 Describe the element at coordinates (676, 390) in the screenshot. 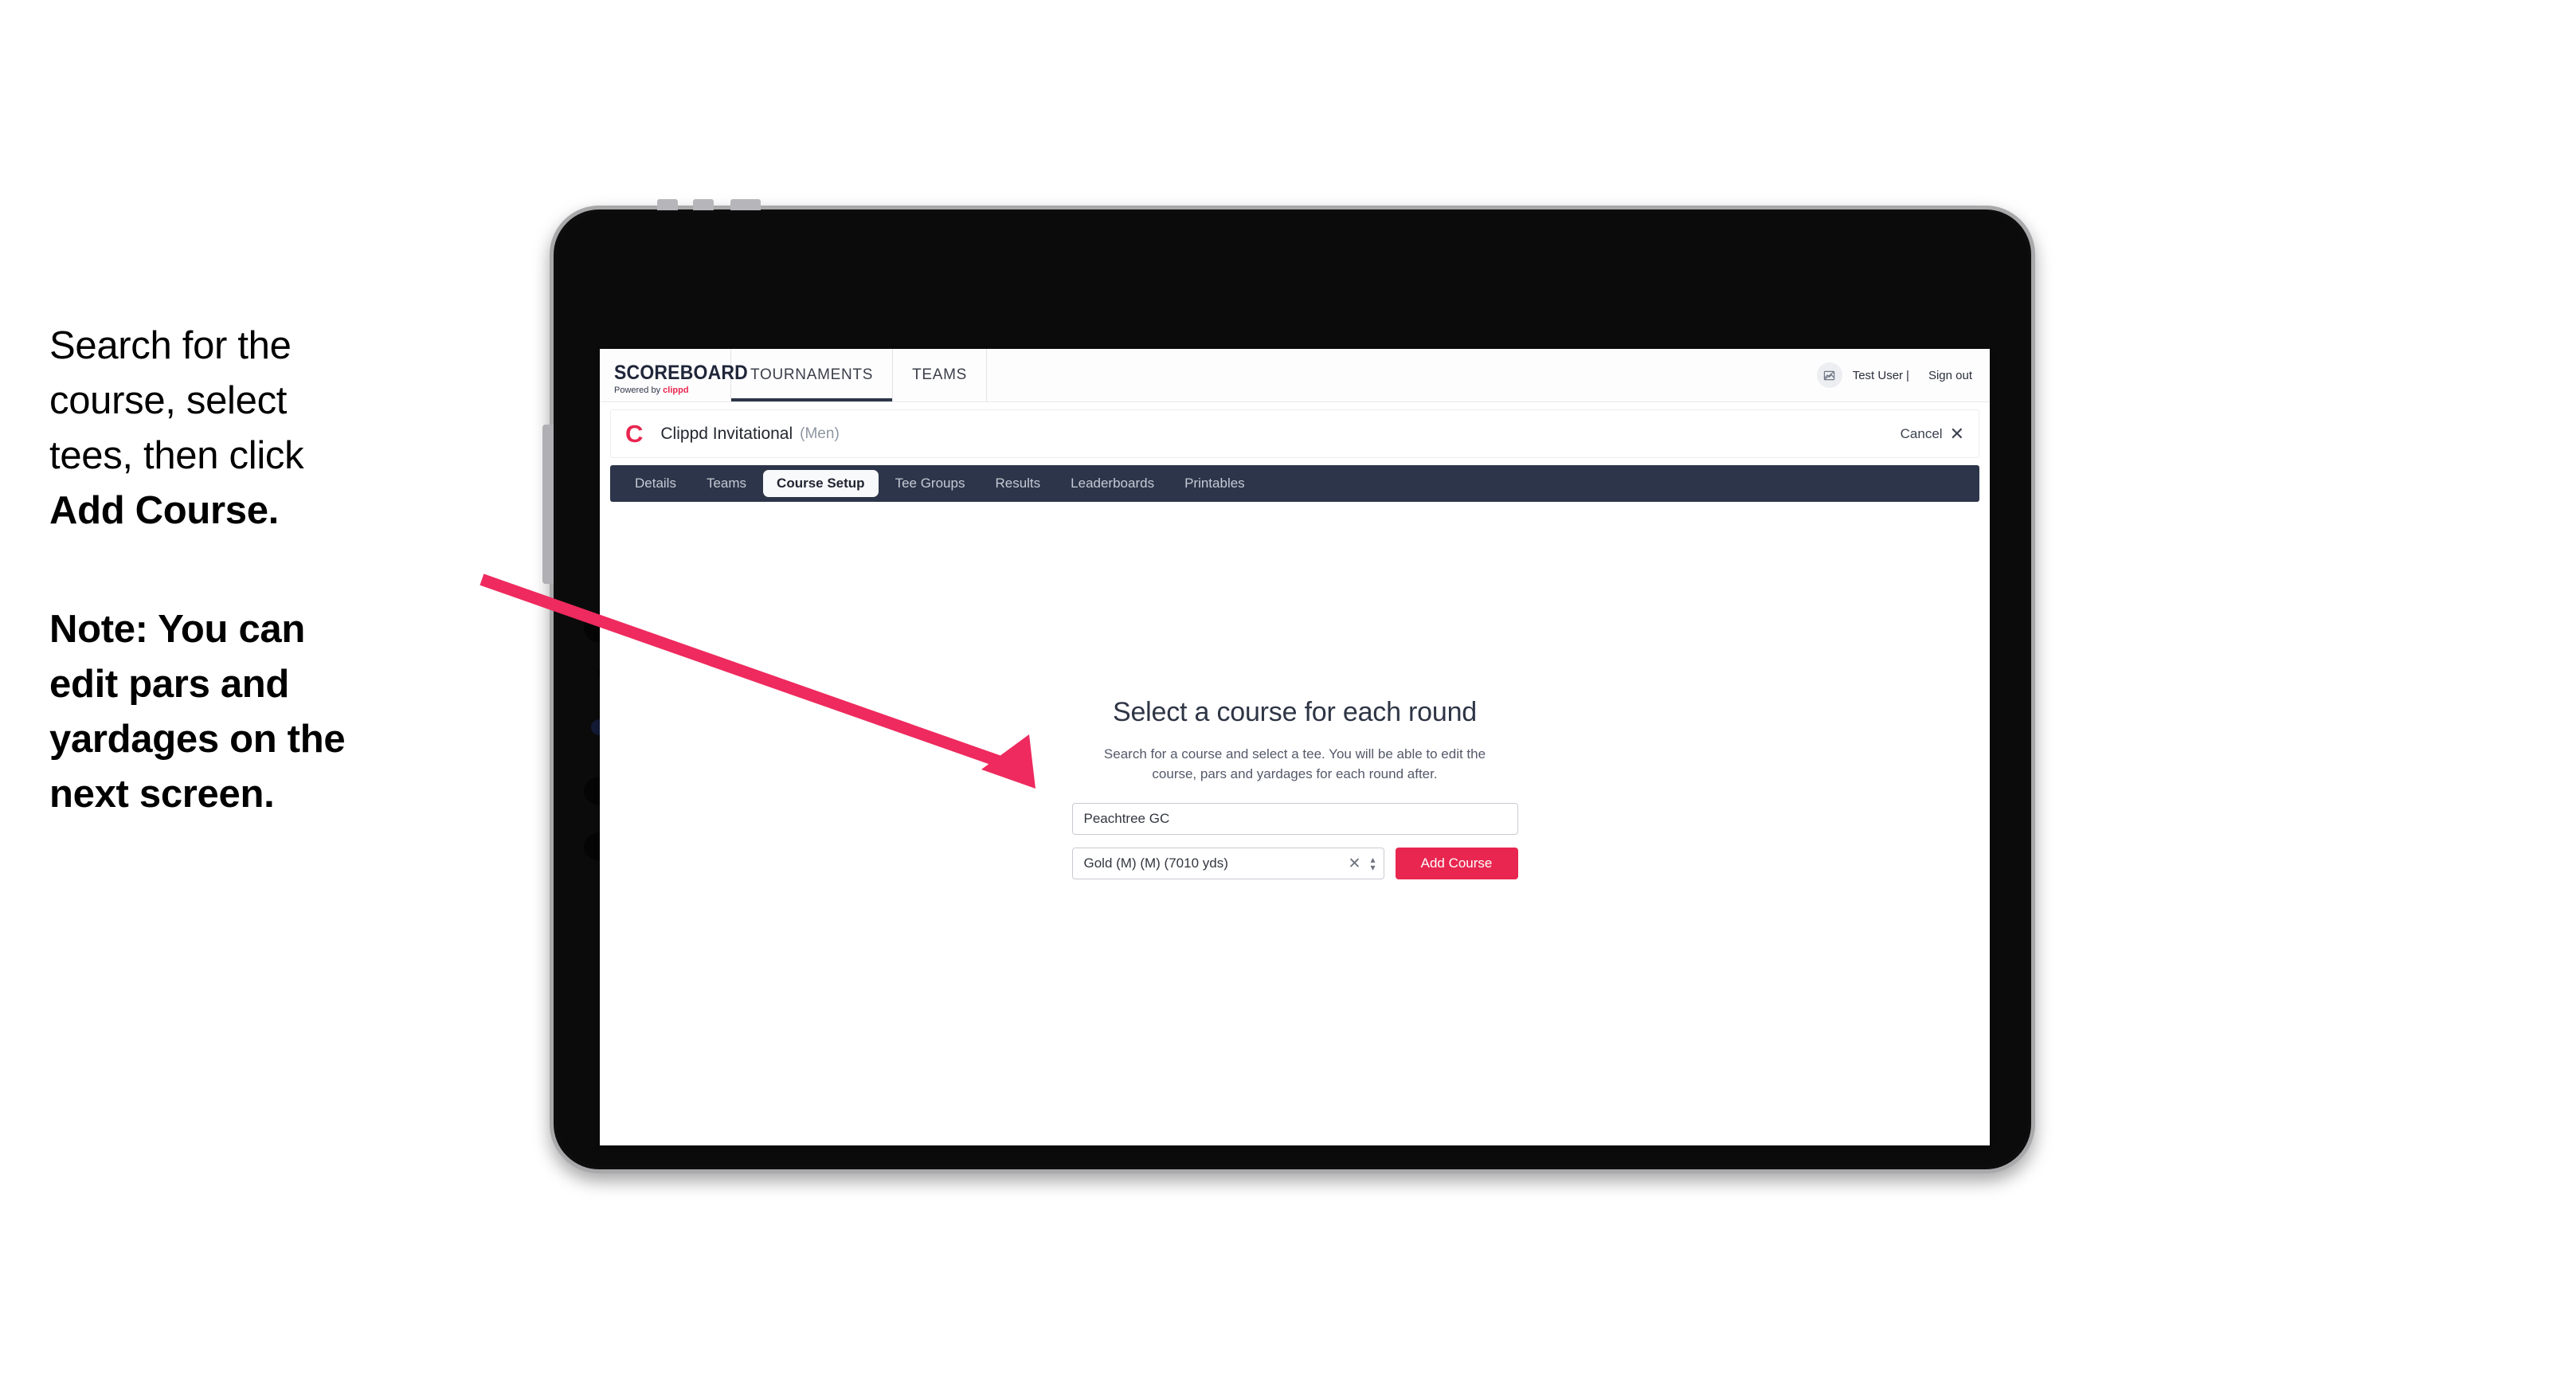

I see `clippd-brand-text: clippd` at that location.